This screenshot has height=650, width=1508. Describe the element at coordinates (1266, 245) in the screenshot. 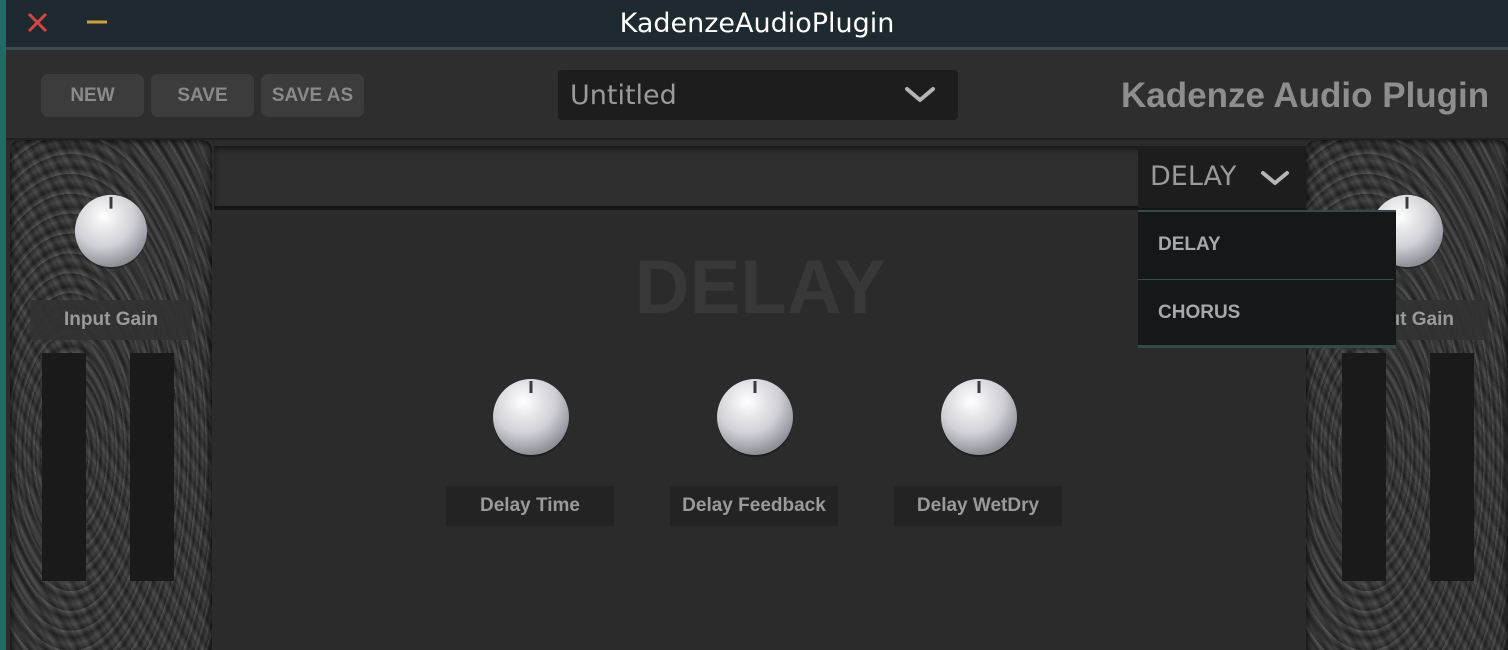

I see `dropdown-option-delay: DELAY` at that location.